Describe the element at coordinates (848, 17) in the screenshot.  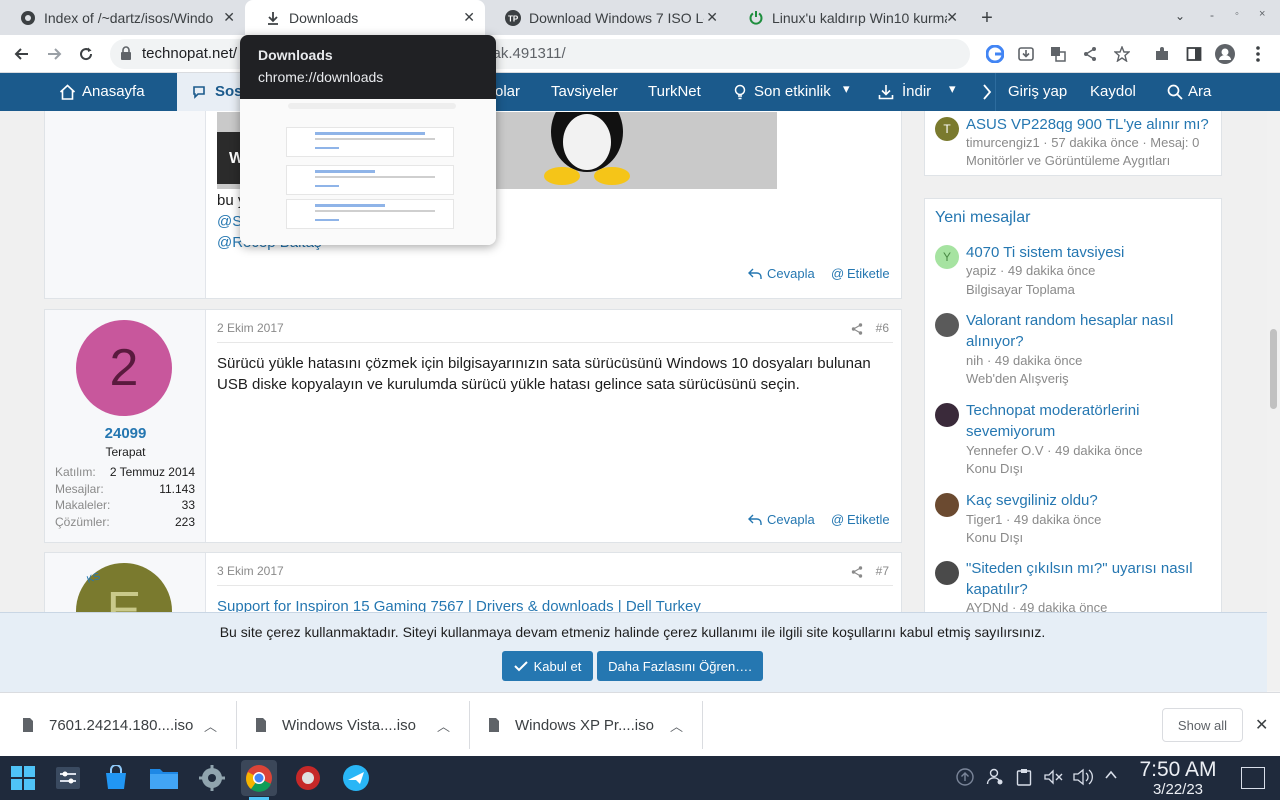
I see `tab-linux-win10: Linux'u kaldırıp Win10 kurma ✕` at that location.